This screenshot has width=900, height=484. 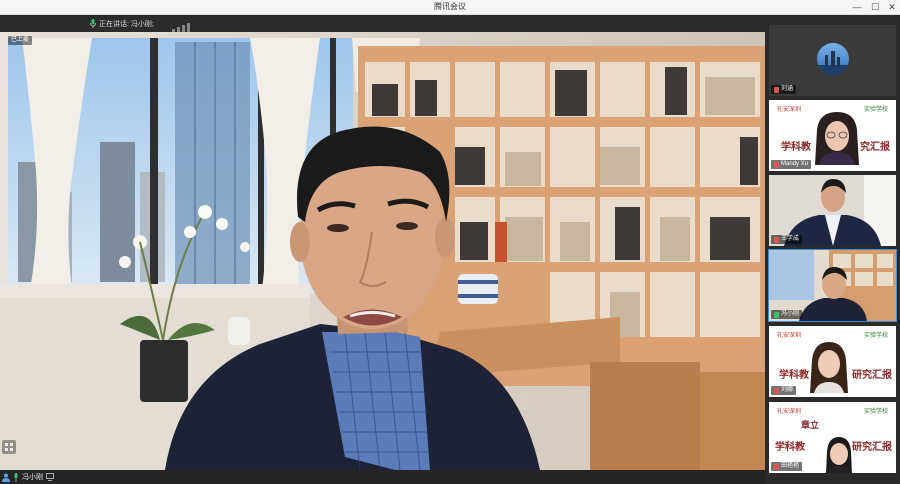 I want to click on participant-namebar: 王学成, so click(x=787, y=239).